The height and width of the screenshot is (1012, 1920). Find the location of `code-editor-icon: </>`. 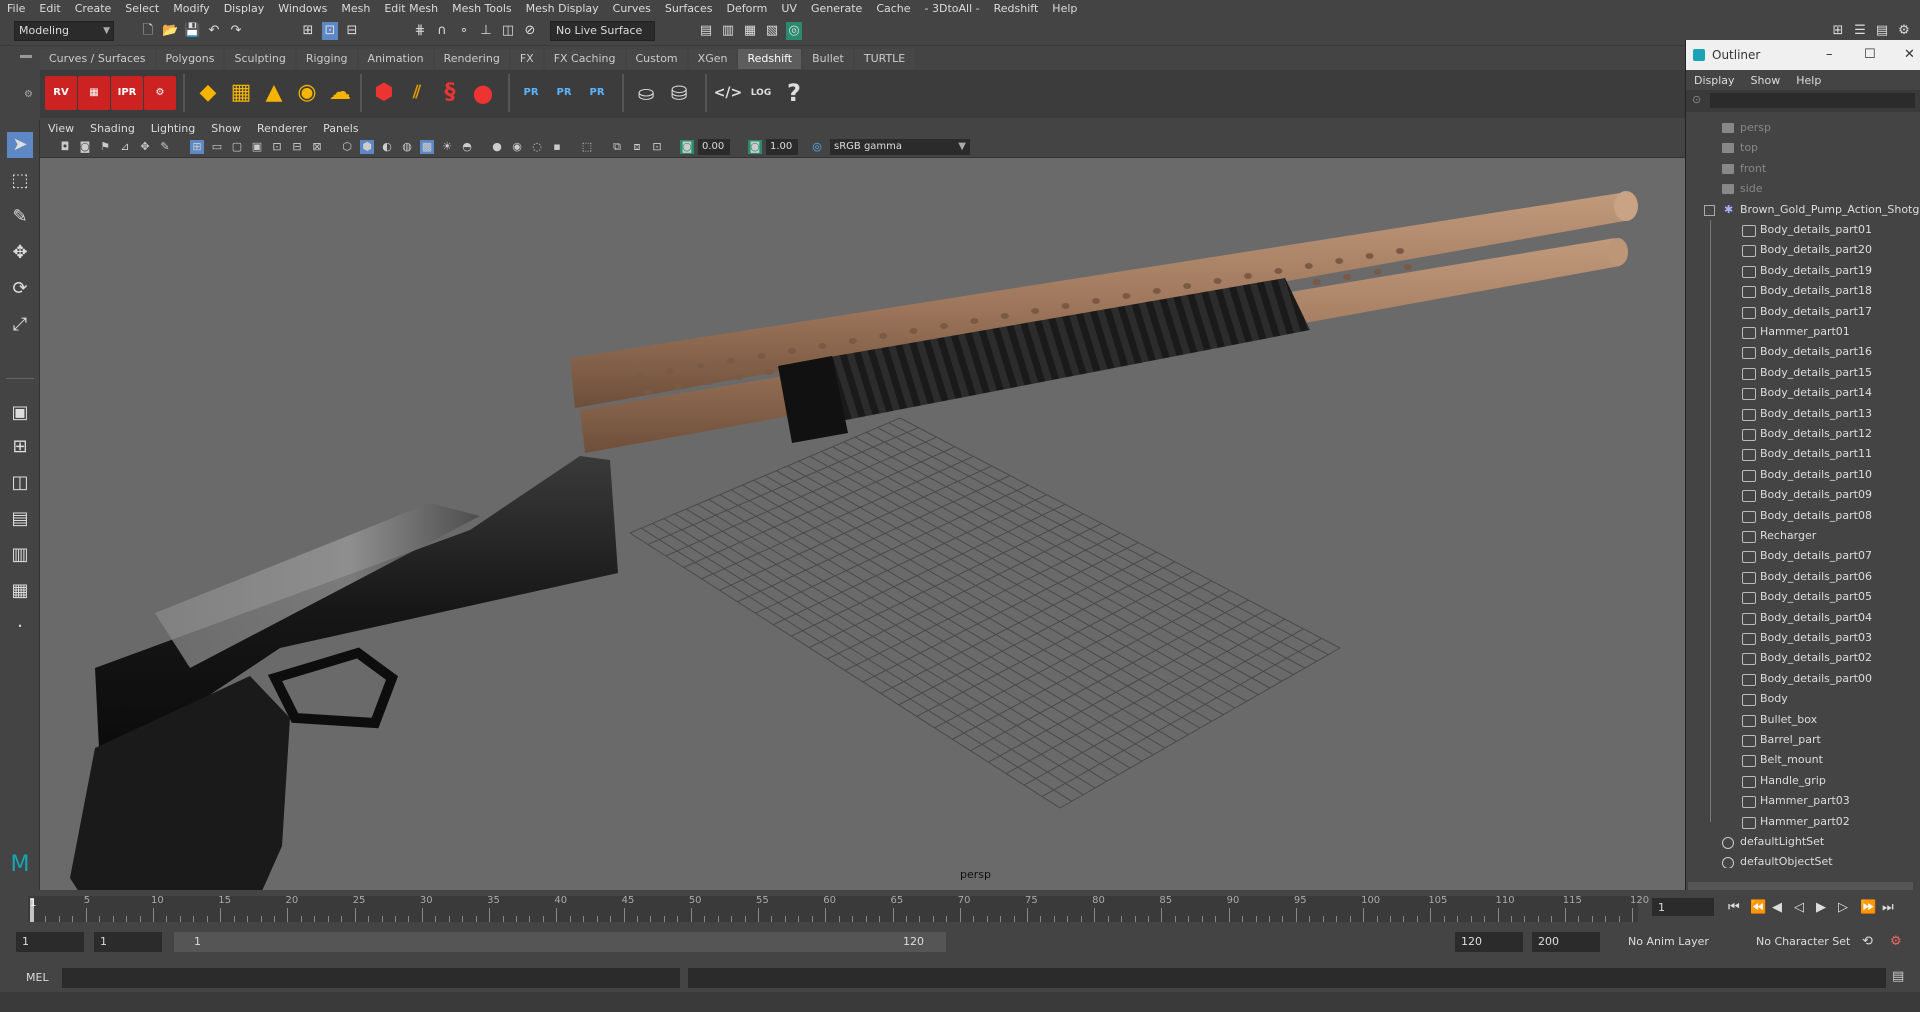

code-editor-icon: </> is located at coordinates (728, 93).